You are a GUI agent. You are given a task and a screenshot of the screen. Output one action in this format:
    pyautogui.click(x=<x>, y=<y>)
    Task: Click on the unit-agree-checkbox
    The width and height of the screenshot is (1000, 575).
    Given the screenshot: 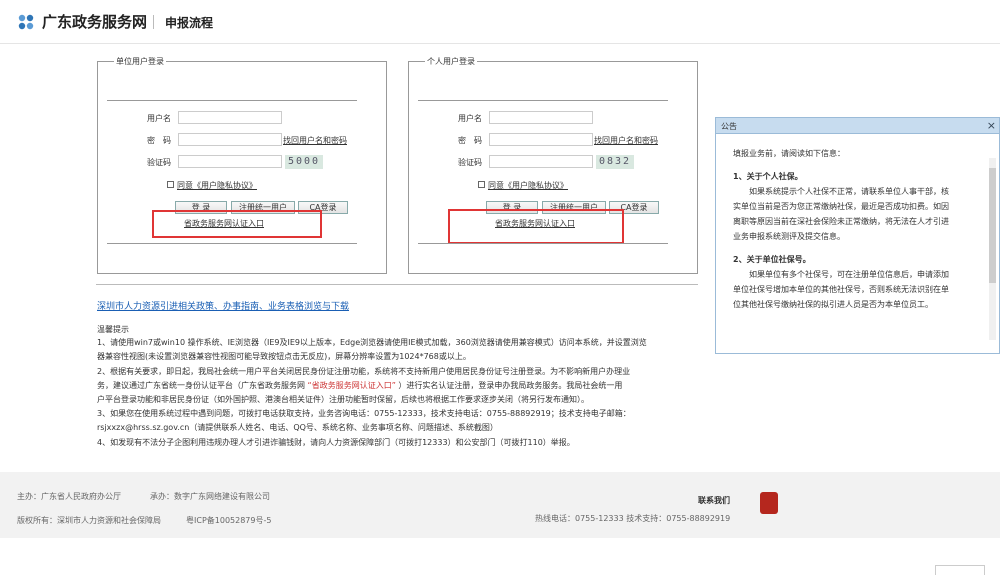 What is the action you would take?
    pyautogui.click(x=170, y=184)
    